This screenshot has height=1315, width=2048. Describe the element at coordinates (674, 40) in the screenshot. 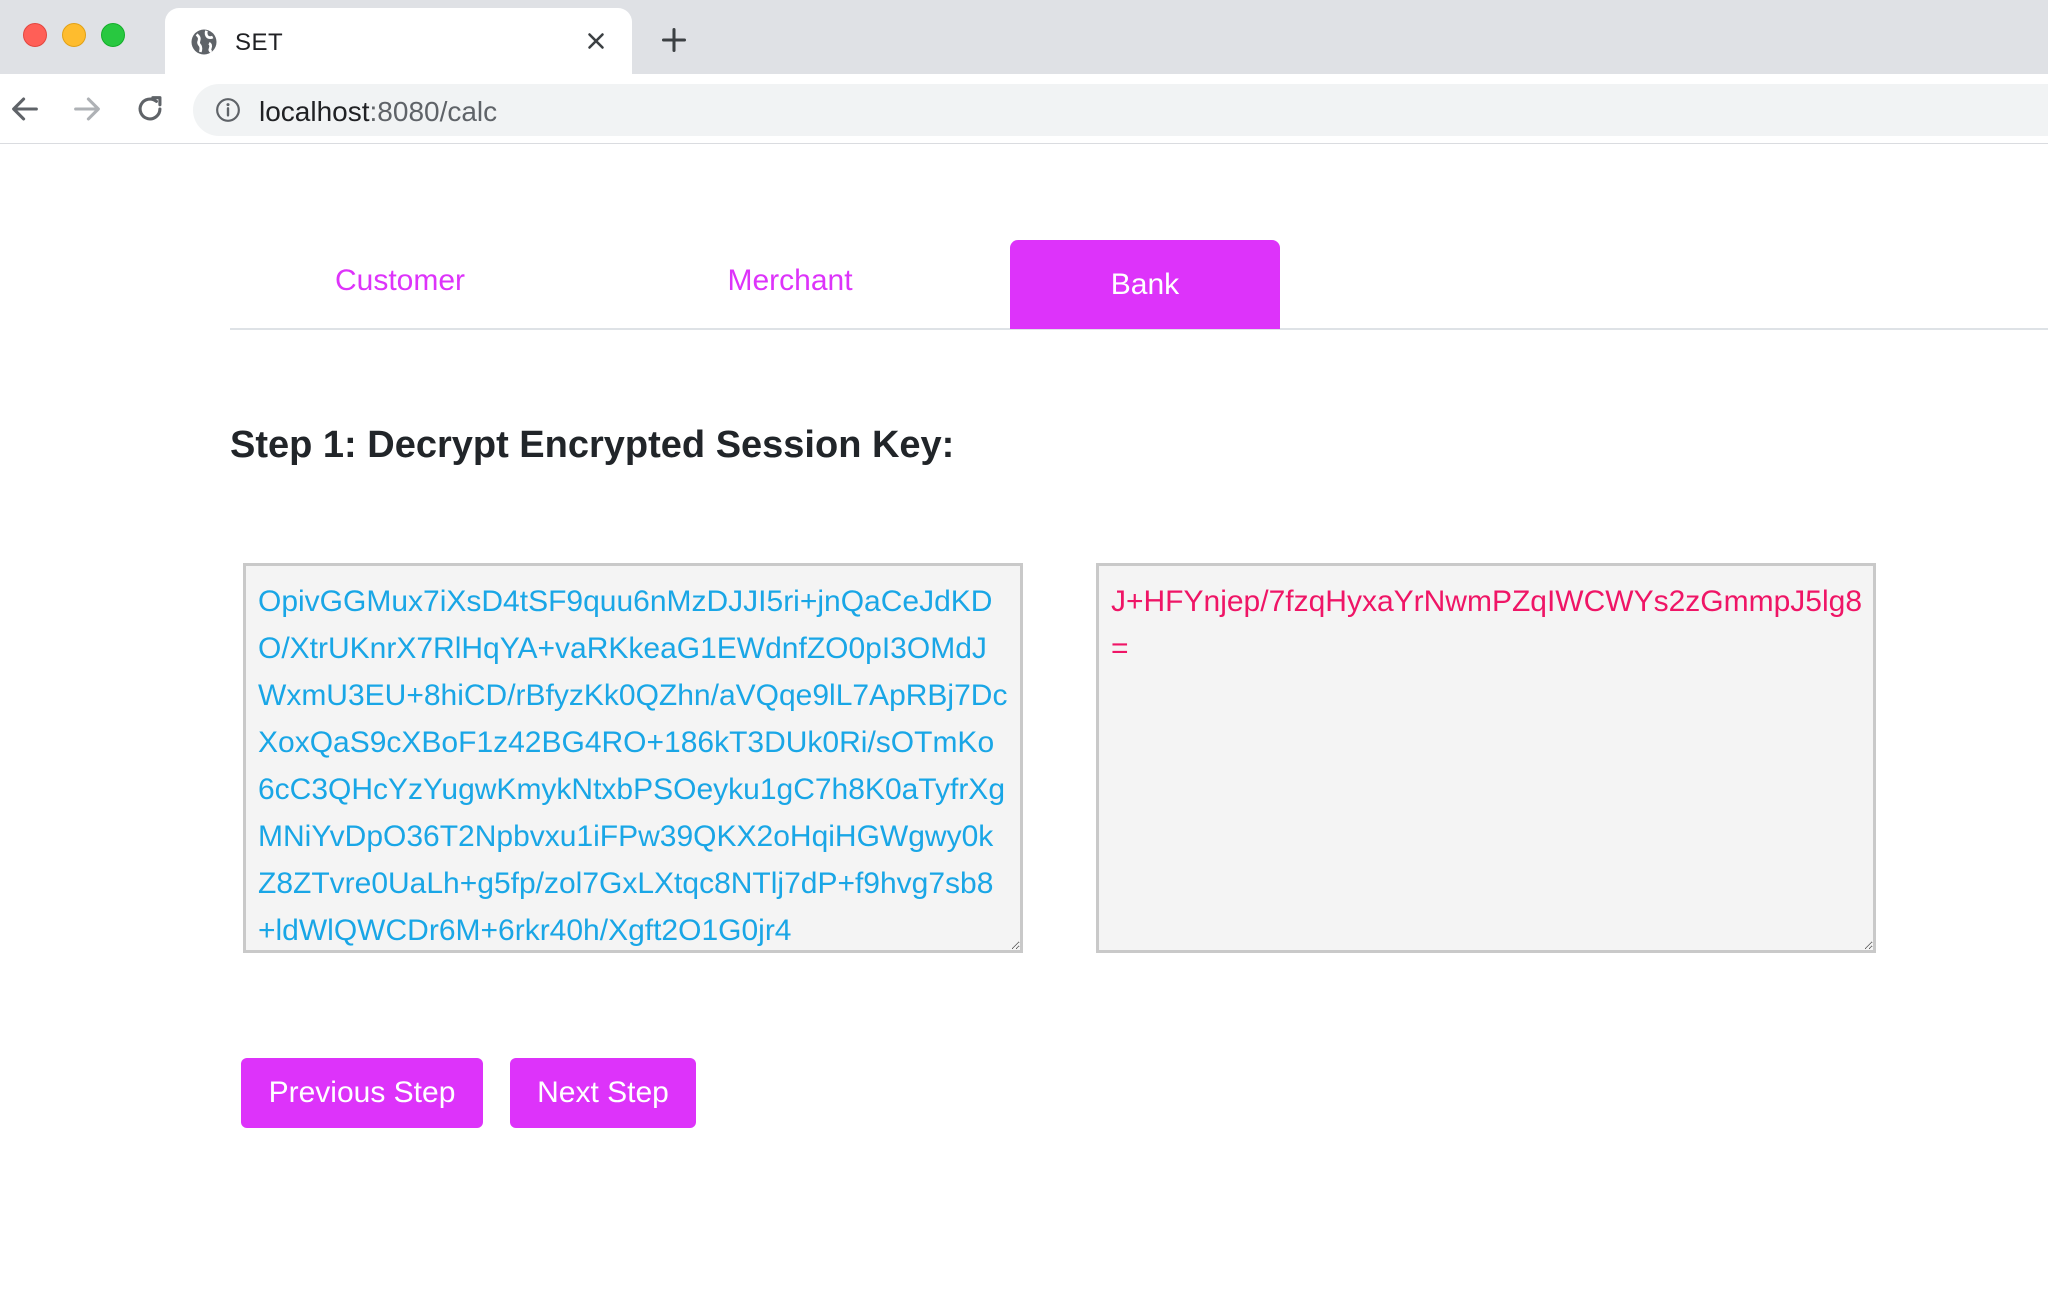

I see `new-tab-icon` at that location.